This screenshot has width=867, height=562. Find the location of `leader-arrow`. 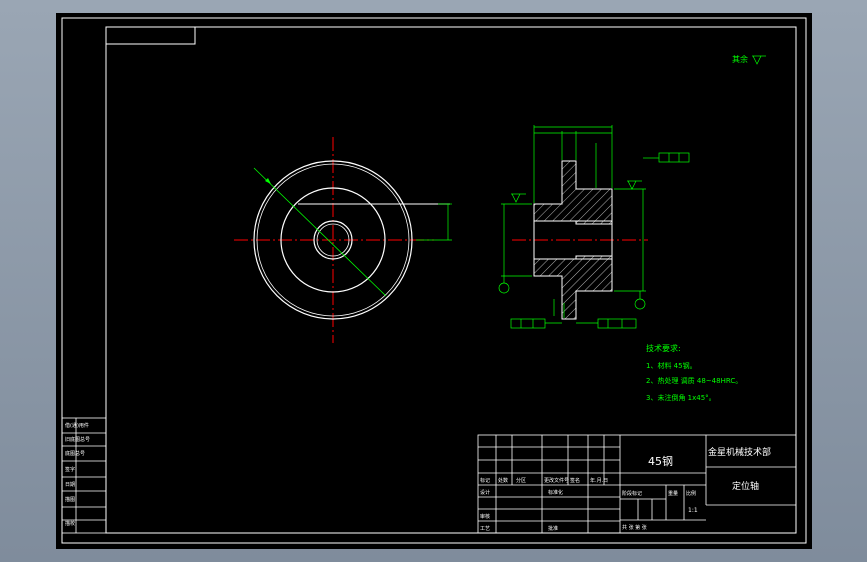

leader-arrow is located at coordinates (268, 181).